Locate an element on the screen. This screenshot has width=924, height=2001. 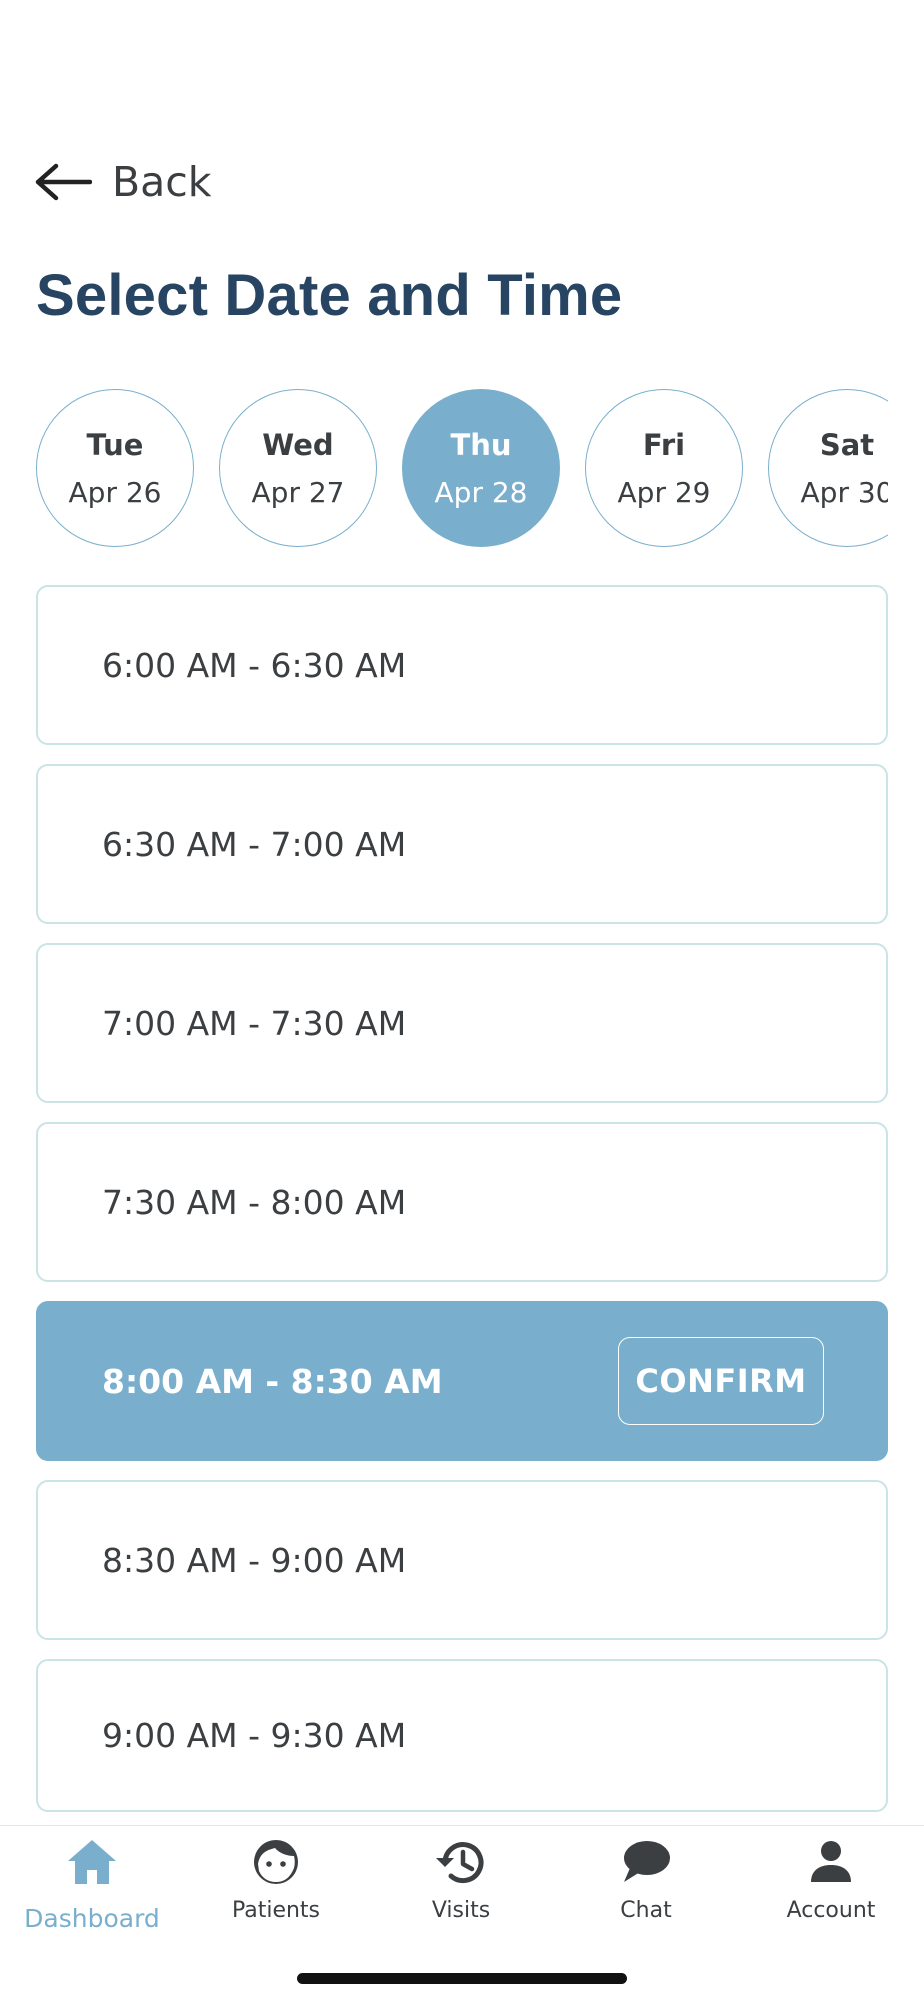
arrow-left-icon is located at coordinates (63, 182).